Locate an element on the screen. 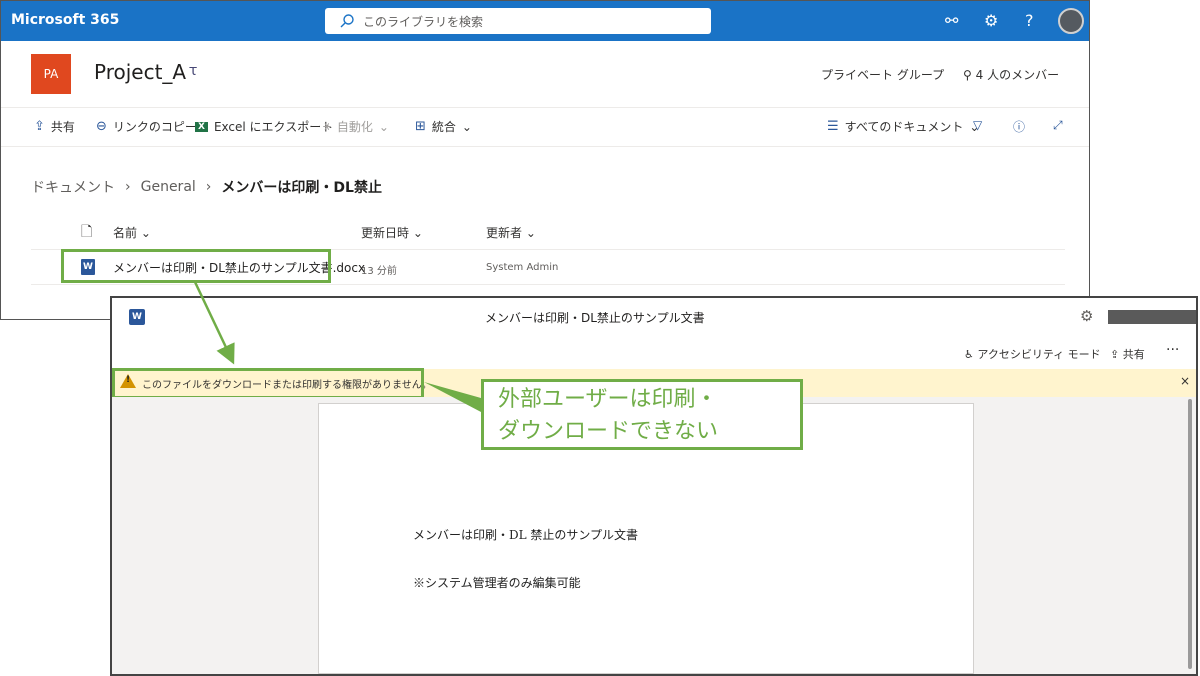 The height and width of the screenshot is (676, 1200). column-name: 名前 ⌄ is located at coordinates (132, 232).